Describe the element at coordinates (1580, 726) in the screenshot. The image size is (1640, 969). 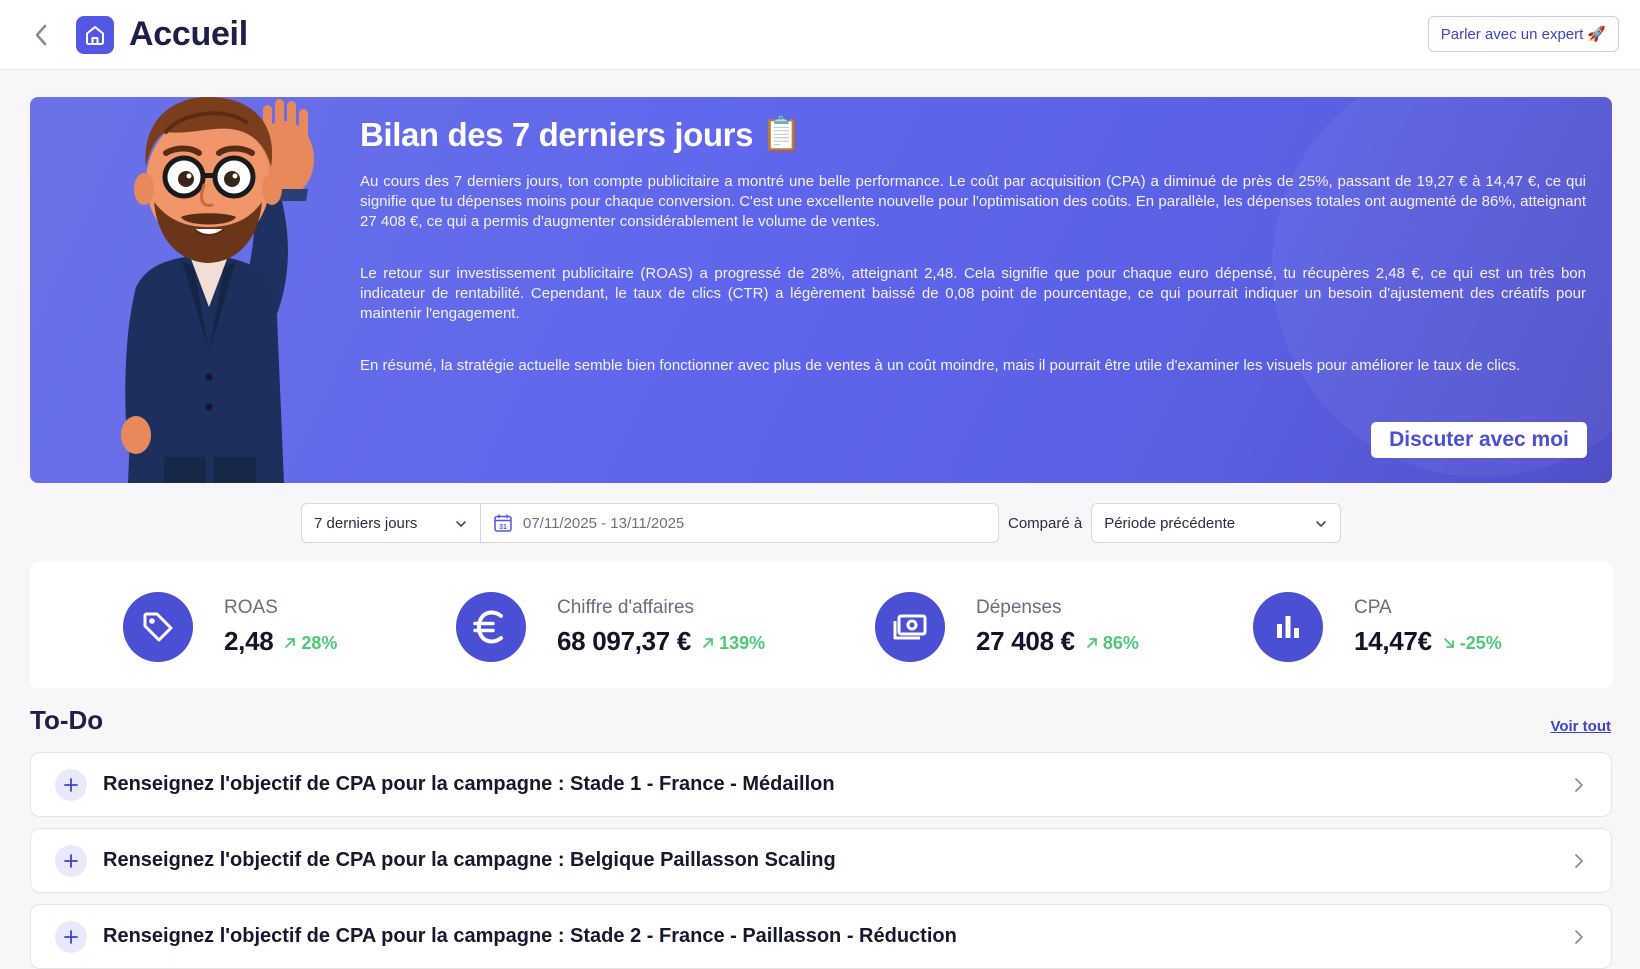
I see `see-all-link: Voir tout` at that location.